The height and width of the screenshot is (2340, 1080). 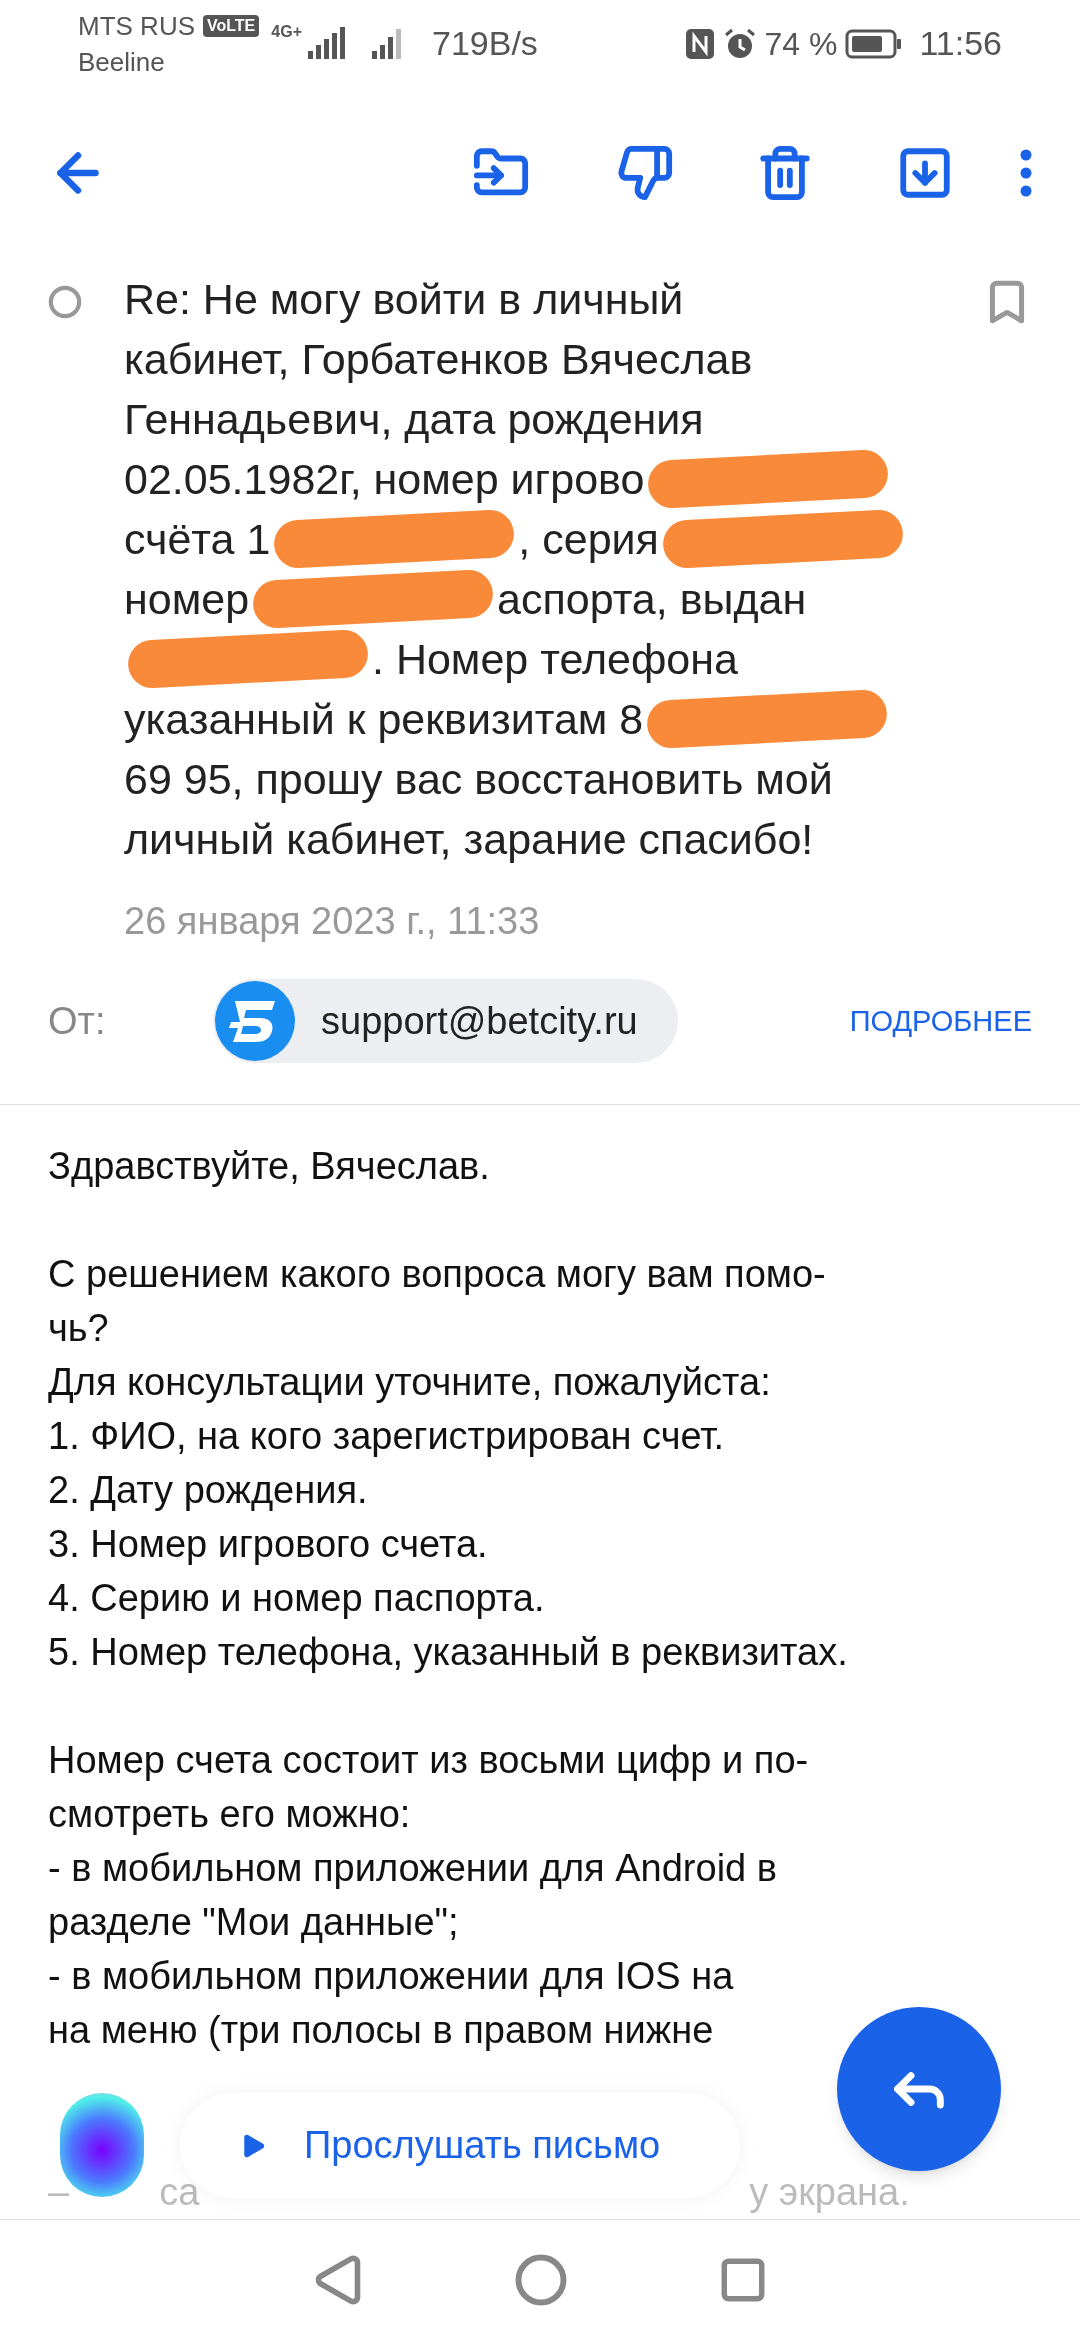 What do you see at coordinates (645, 173) in the screenshot?
I see `thumbs-down-icon` at bounding box center [645, 173].